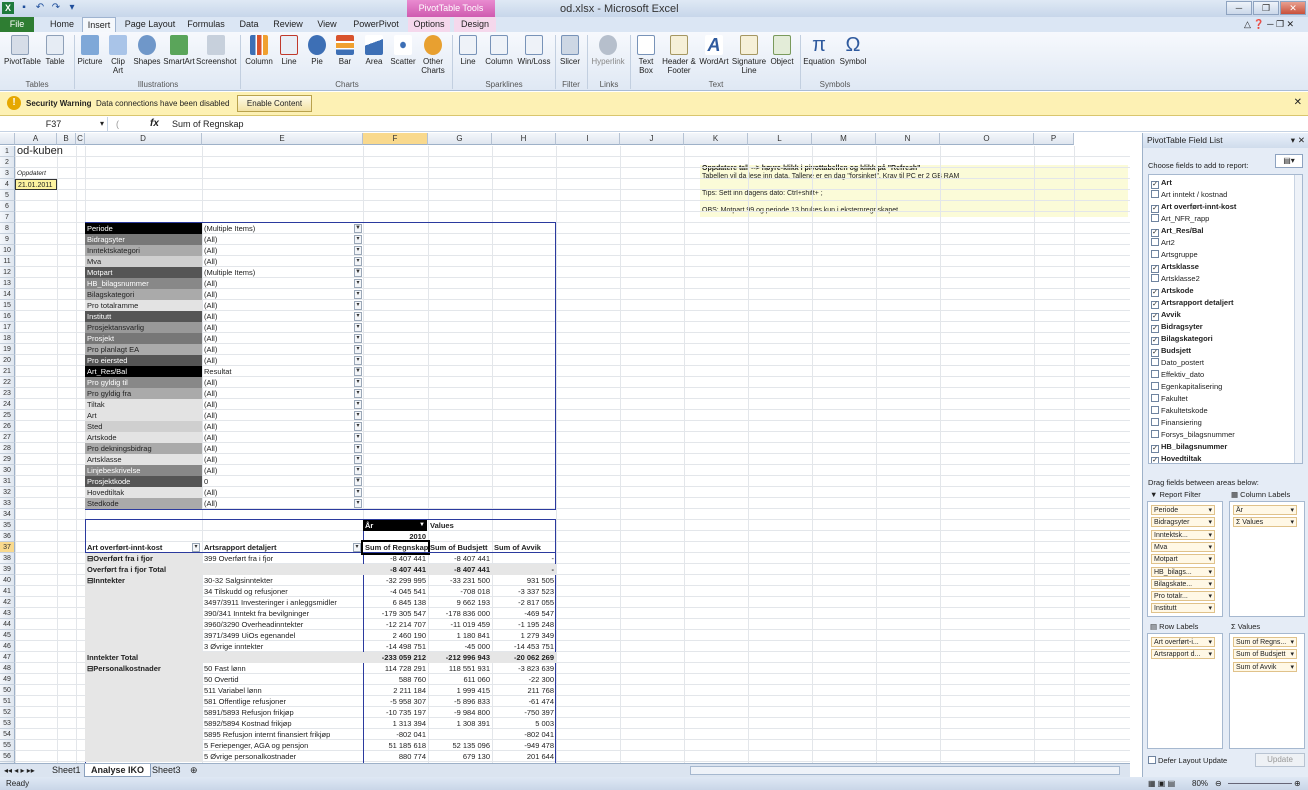 This screenshot has height=790, width=1308. What do you see at coordinates (588, 139) in the screenshot?
I see `column-header-i: I` at bounding box center [588, 139].